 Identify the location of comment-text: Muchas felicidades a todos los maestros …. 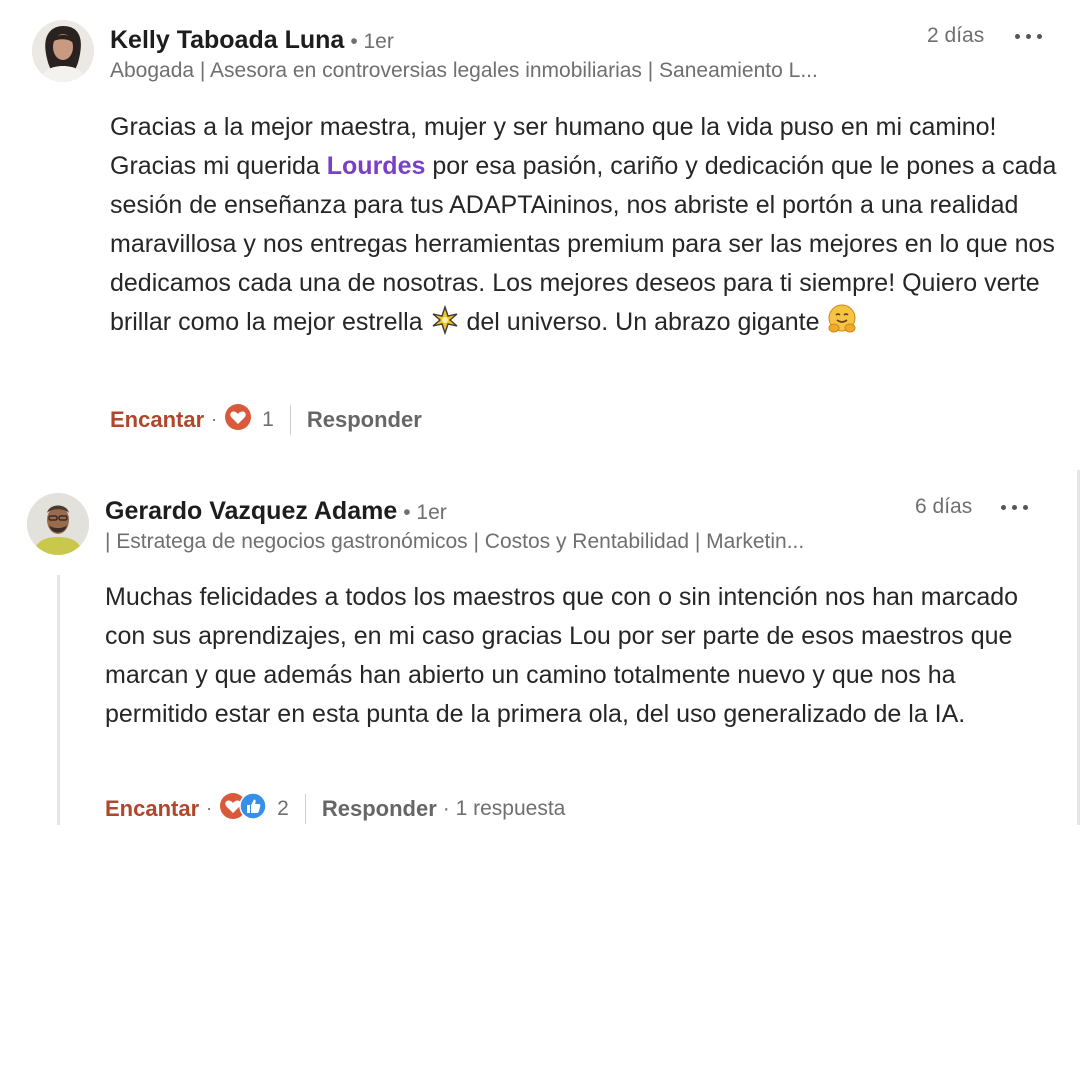
(562, 655).